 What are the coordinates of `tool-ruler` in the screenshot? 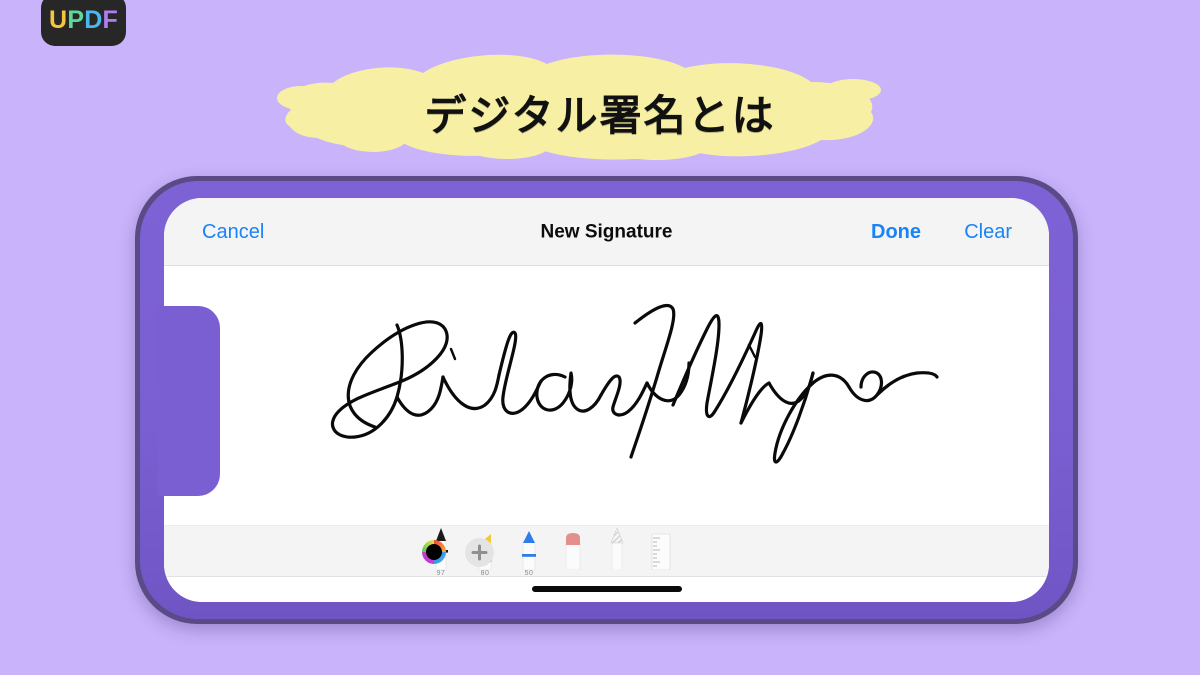 It's located at (661, 552).